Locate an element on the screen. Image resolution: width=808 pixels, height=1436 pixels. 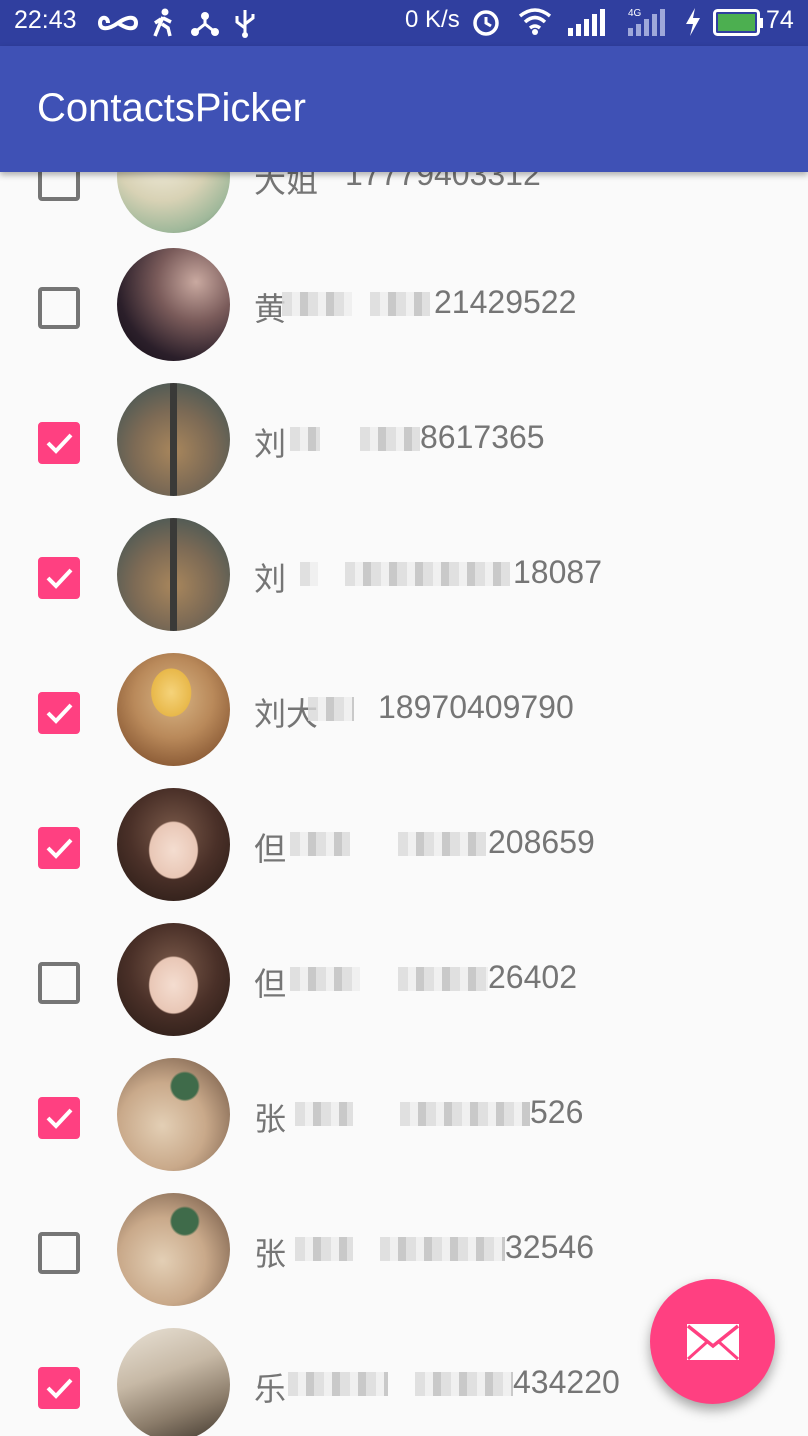
charging-icon is located at coordinates (693, 22).